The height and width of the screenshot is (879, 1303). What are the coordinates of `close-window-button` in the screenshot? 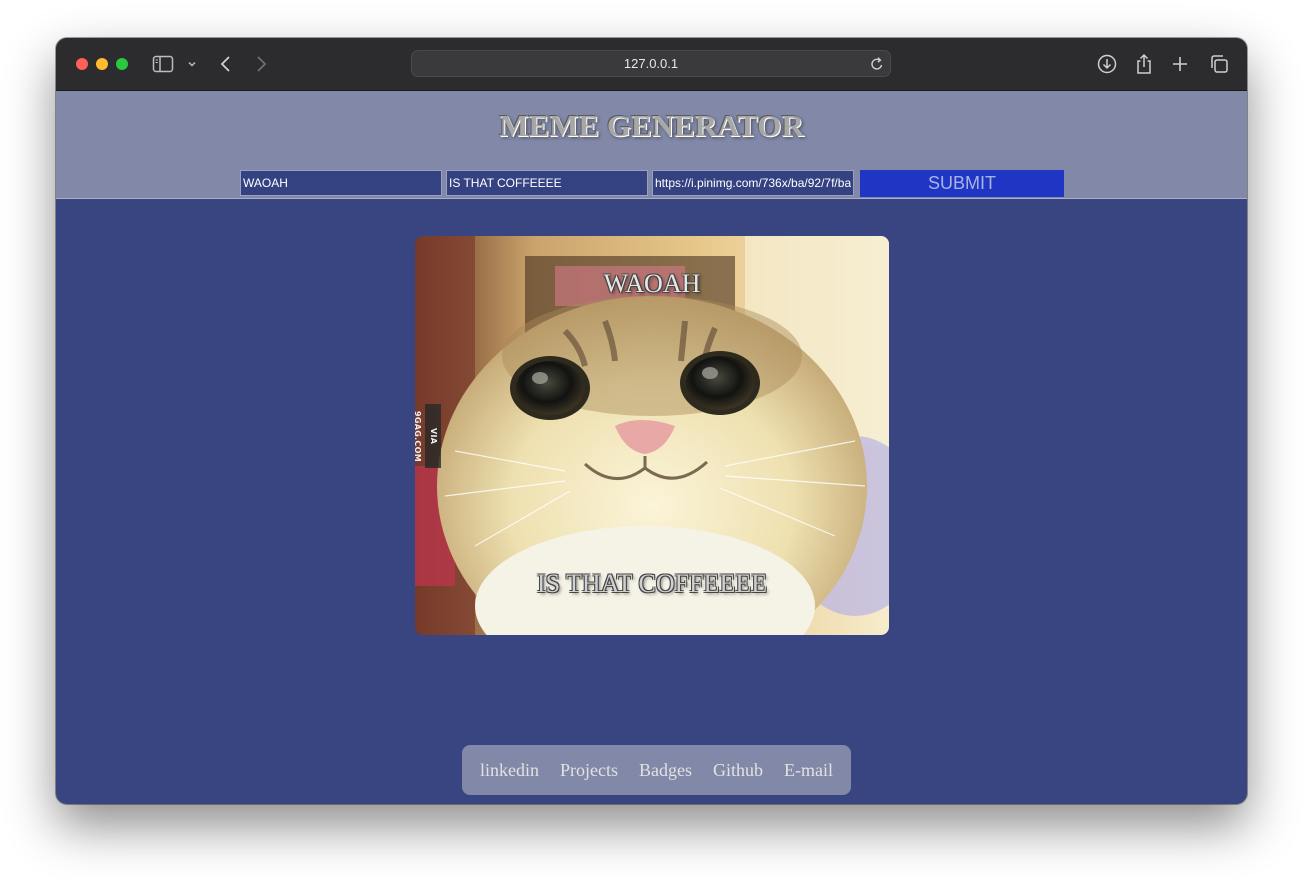 It's located at (82, 64).